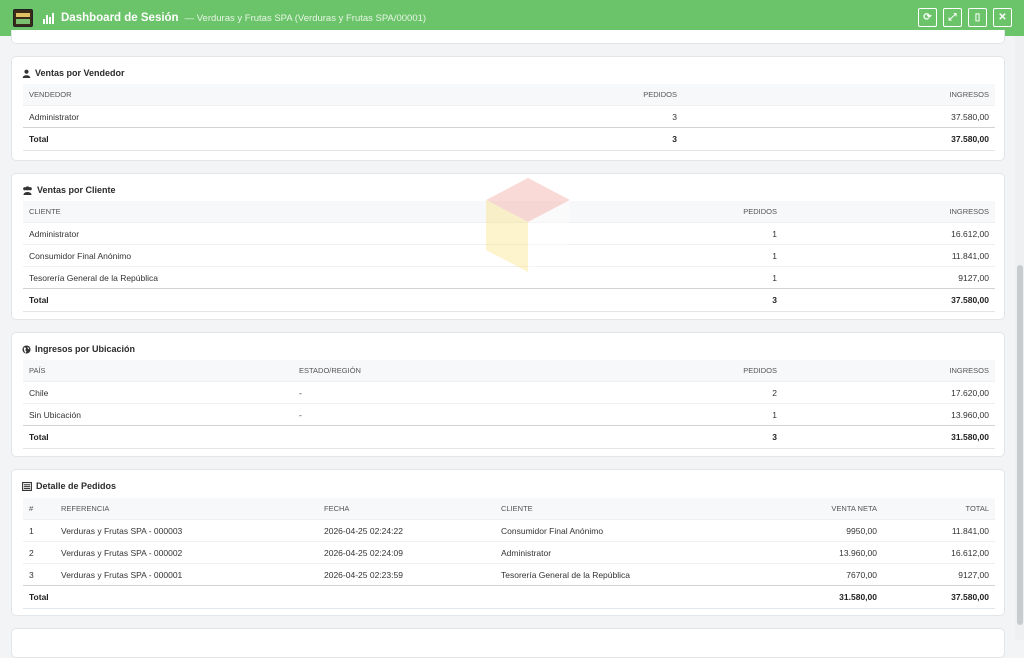 Image resolution: width=1024 pixels, height=658 pixels. What do you see at coordinates (186, 509) in the screenshot?
I see `column-header: REFERENCIA` at bounding box center [186, 509].